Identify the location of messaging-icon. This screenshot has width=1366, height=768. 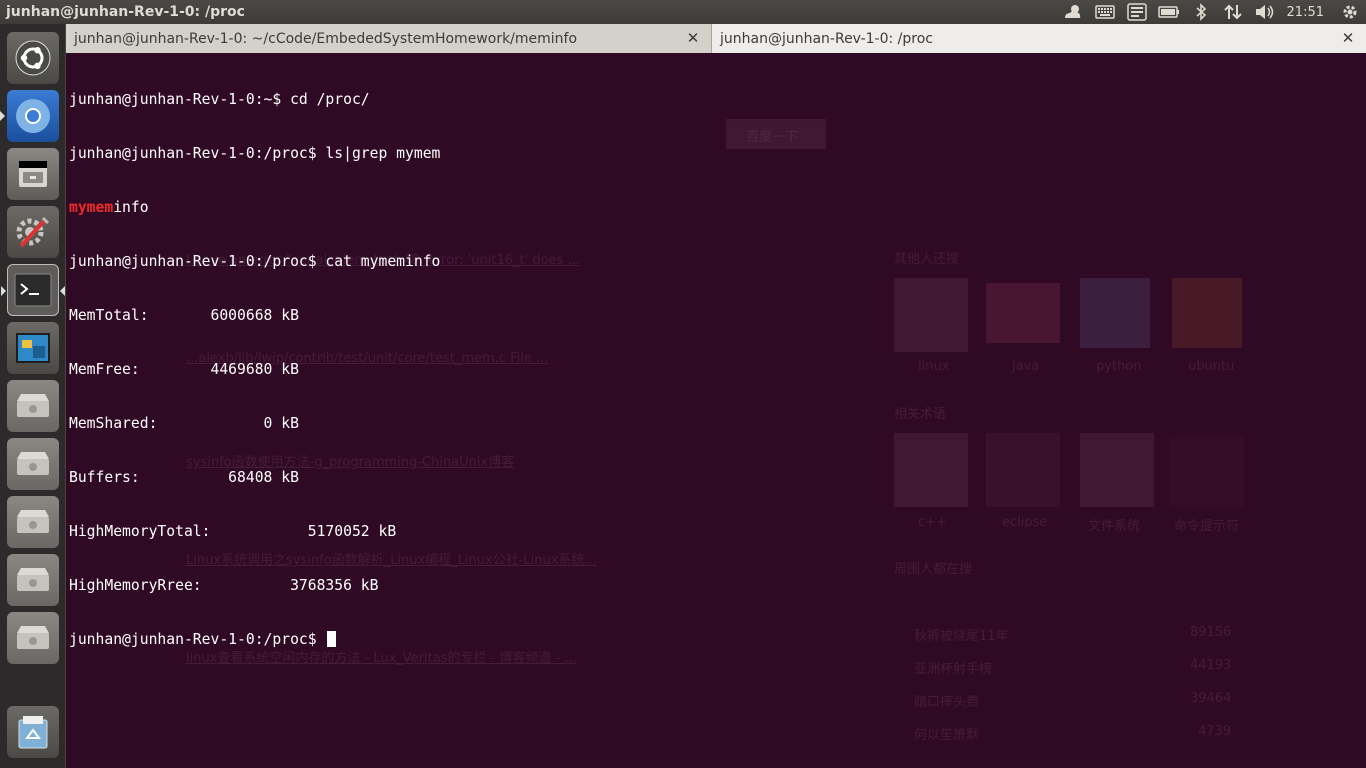
(1137, 12).